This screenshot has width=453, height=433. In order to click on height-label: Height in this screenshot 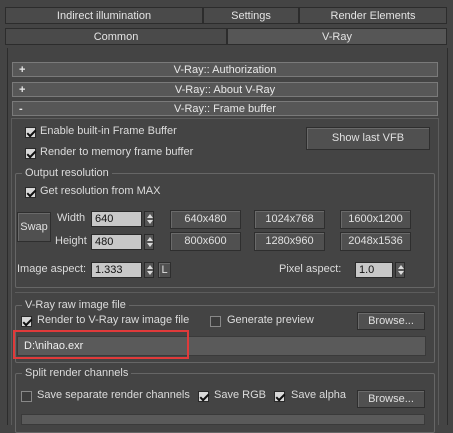, I will do `click(71, 241)`.